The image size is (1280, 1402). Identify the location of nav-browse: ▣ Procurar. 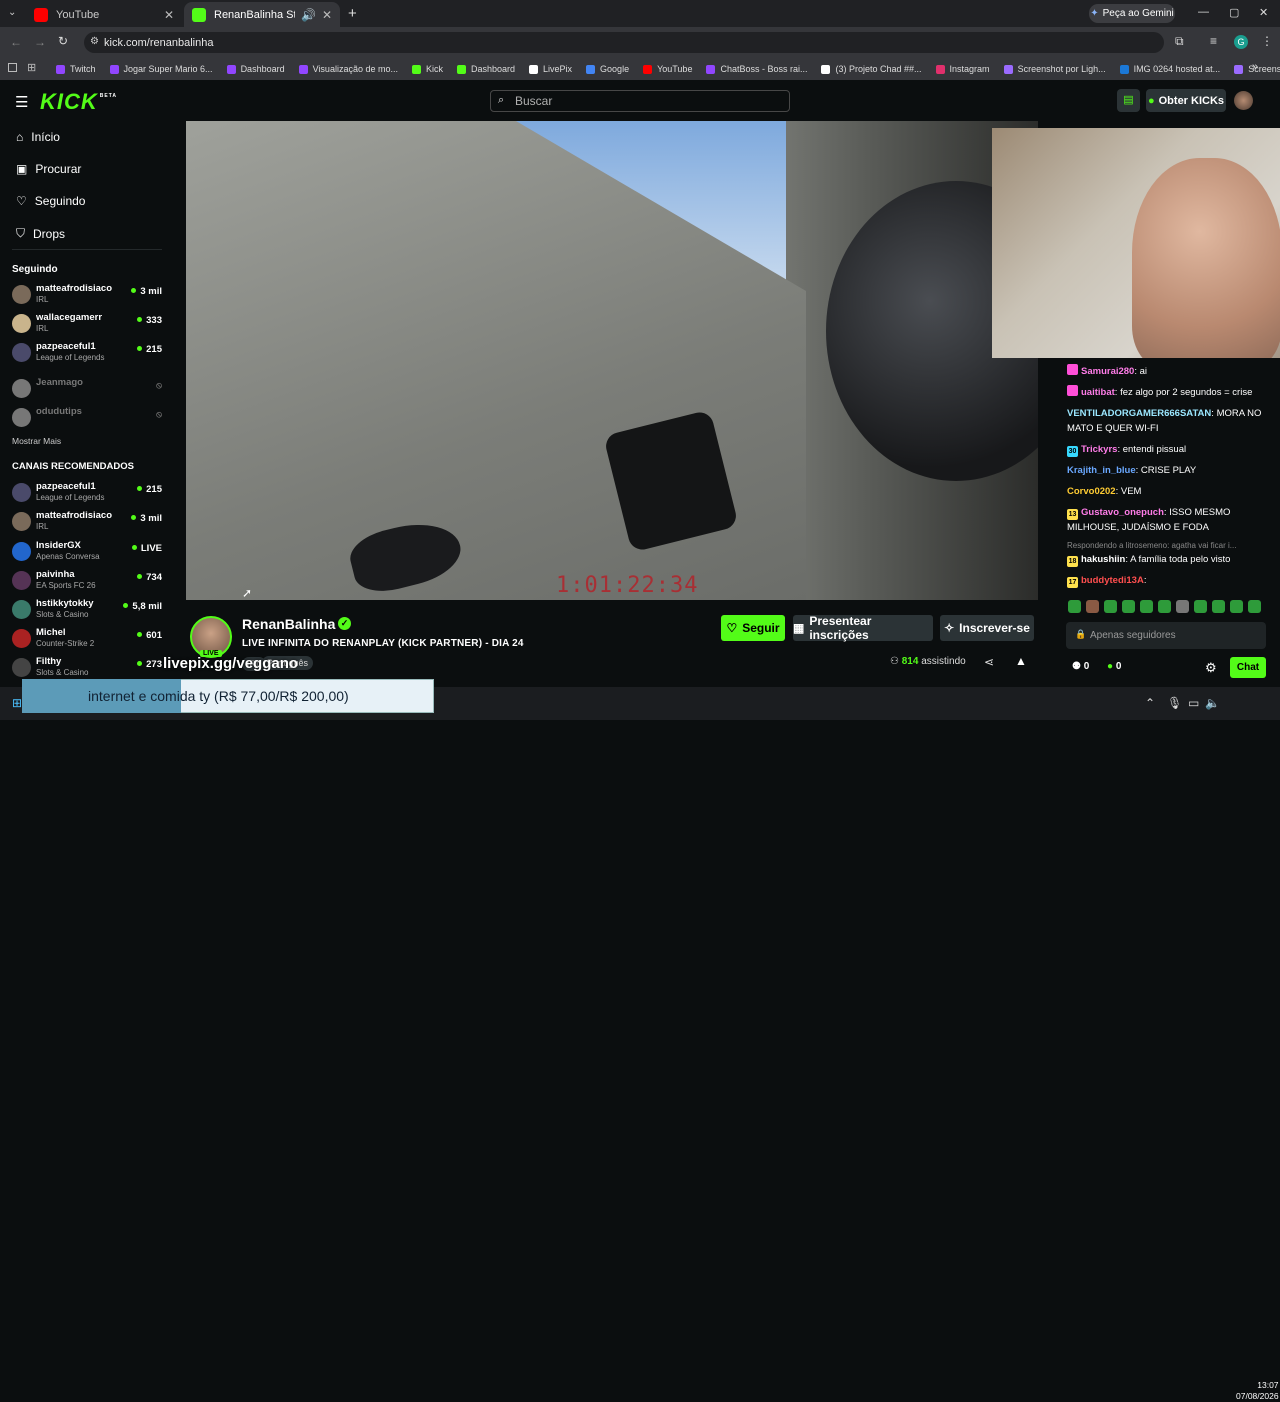
(48, 169).